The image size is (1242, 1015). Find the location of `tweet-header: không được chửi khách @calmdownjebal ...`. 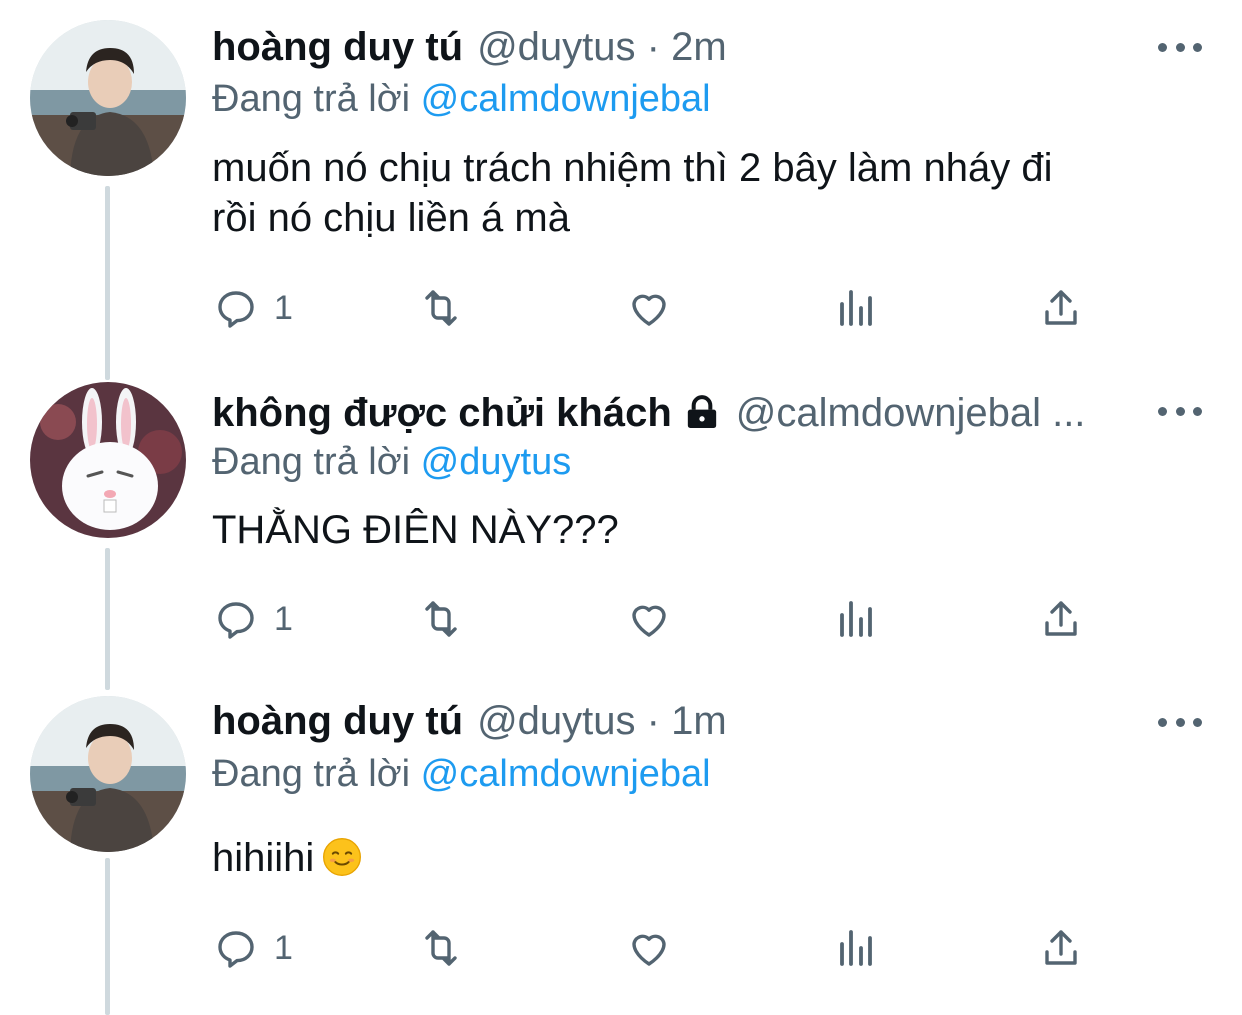

tweet-header: không được chửi khách @calmdownjebal ... is located at coordinates (672, 413).